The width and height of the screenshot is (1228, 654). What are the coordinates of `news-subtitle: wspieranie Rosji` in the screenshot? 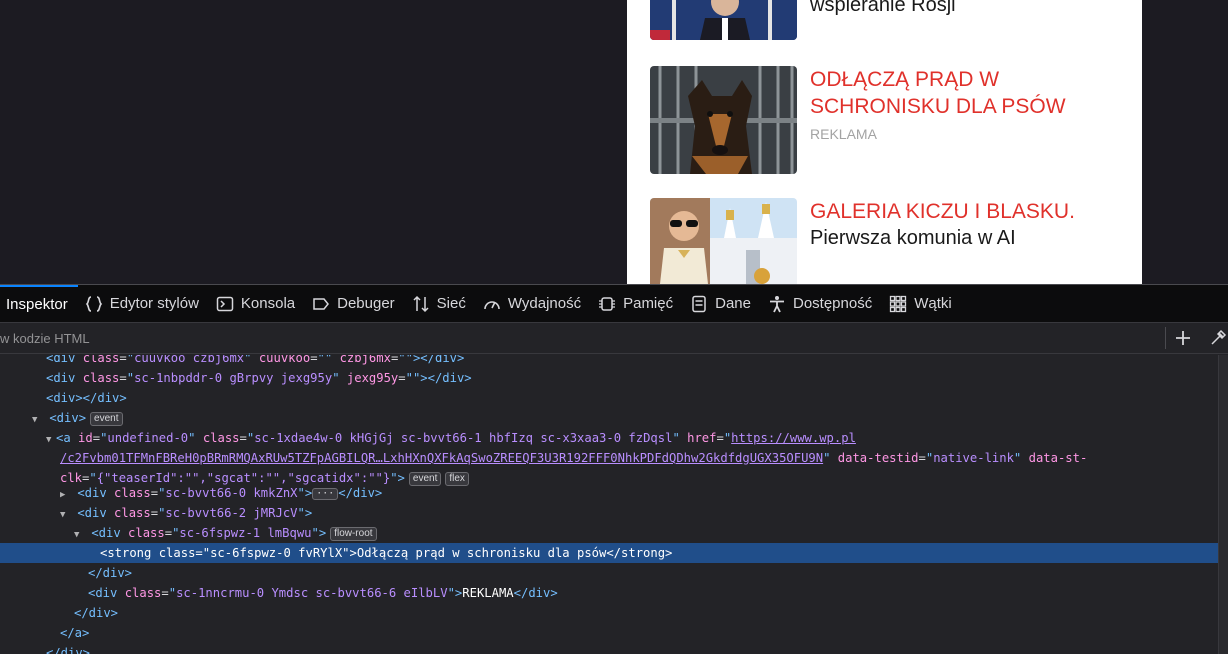 It's located at (883, 8).